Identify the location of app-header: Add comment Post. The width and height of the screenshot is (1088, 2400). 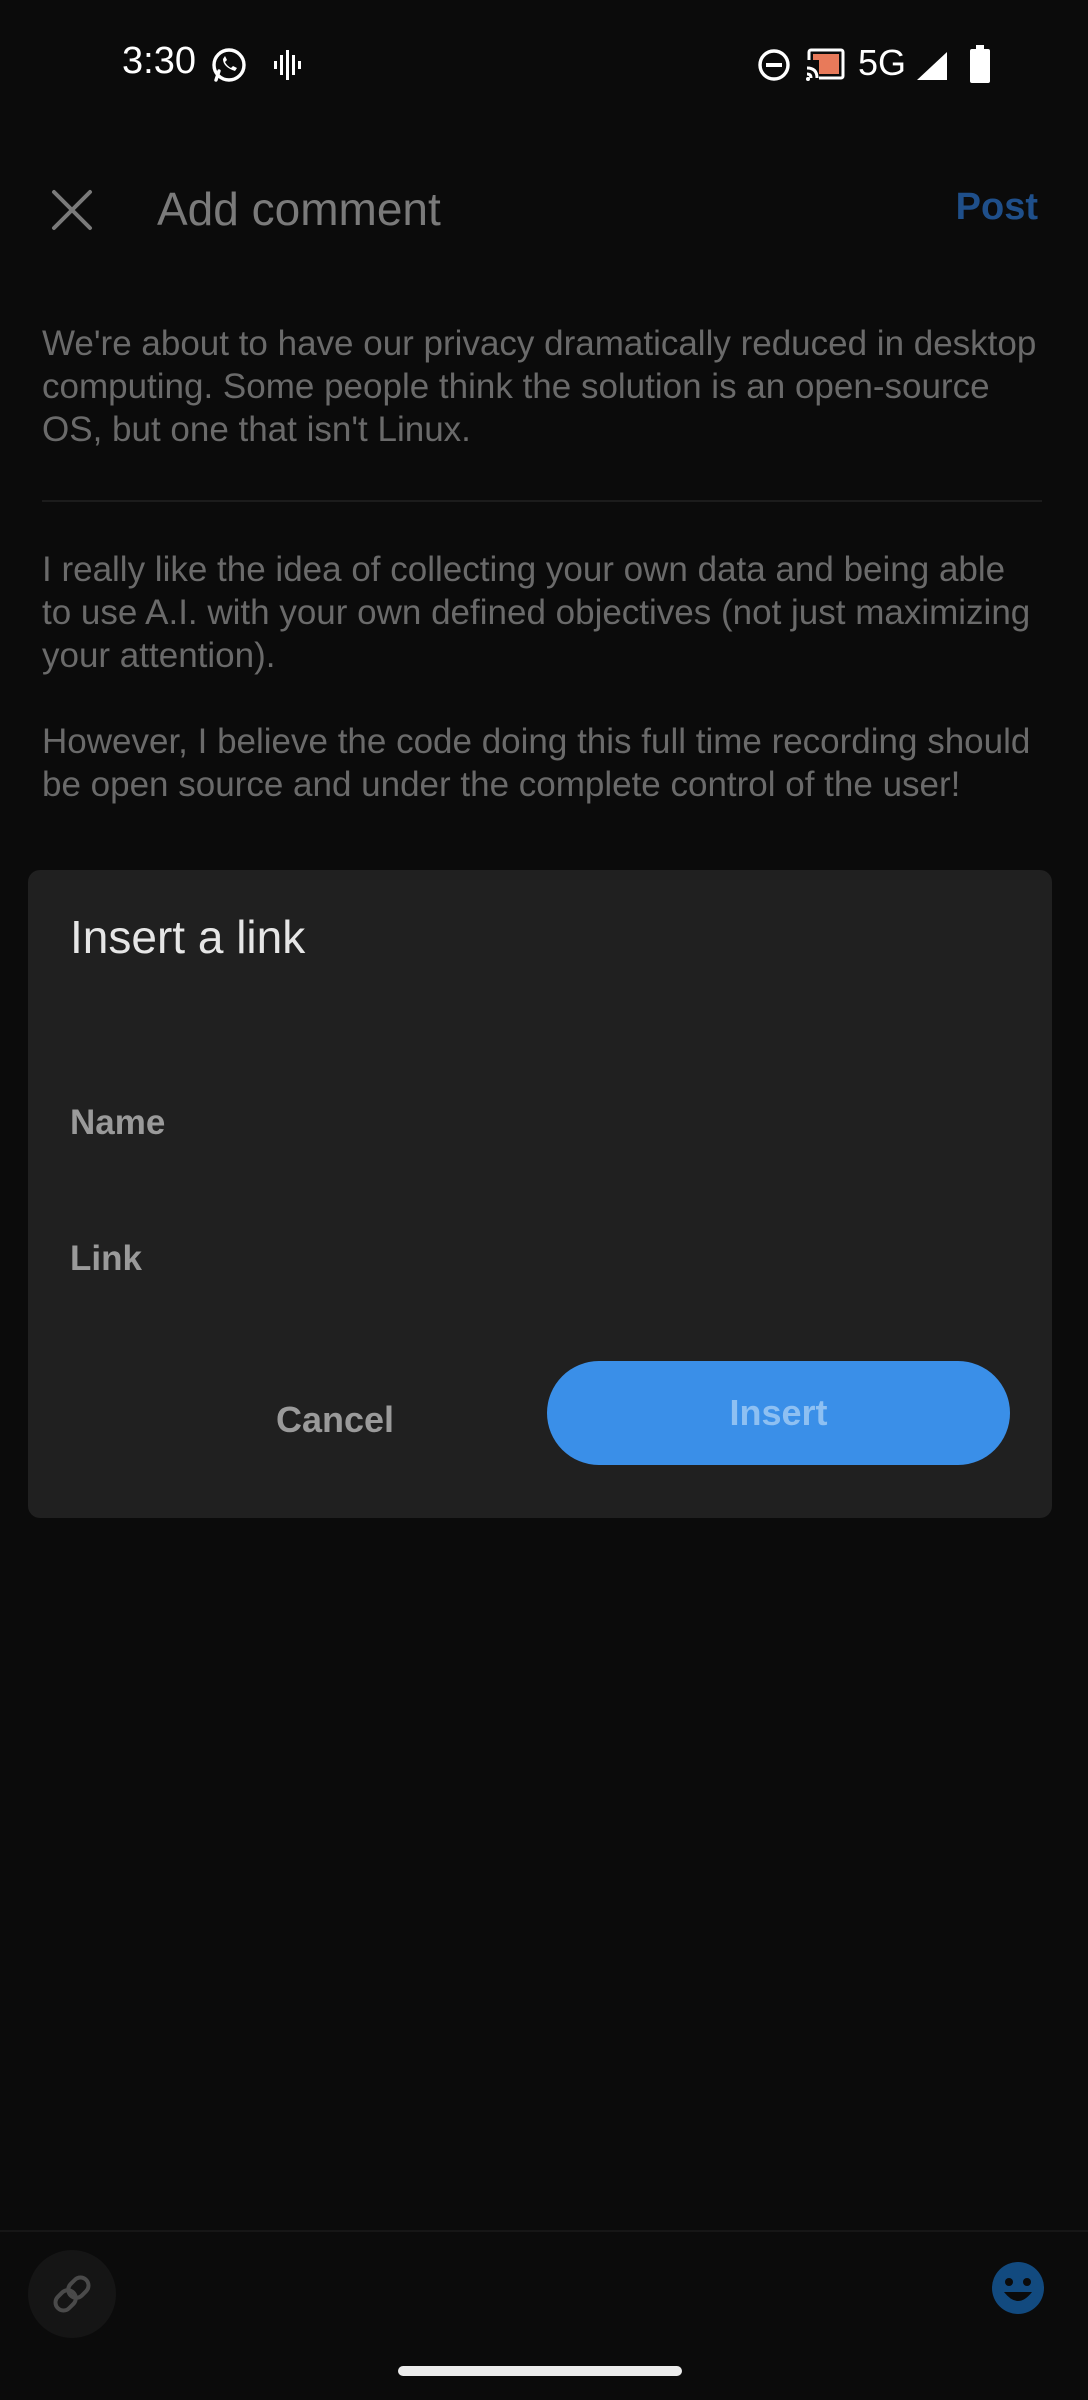
(544, 205).